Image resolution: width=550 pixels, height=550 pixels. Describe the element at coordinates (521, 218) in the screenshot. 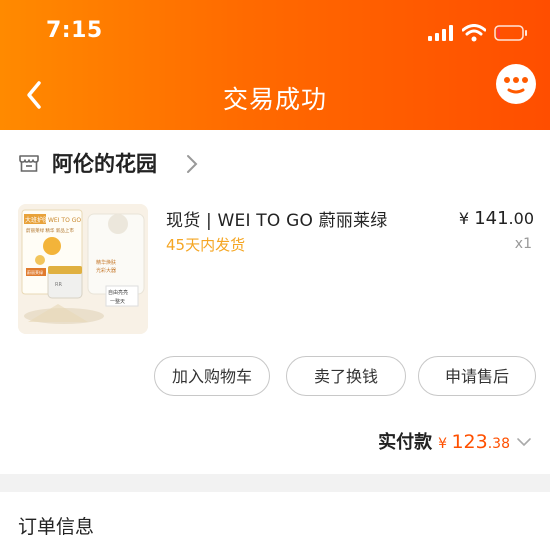

I see `price-decimal: .00` at that location.